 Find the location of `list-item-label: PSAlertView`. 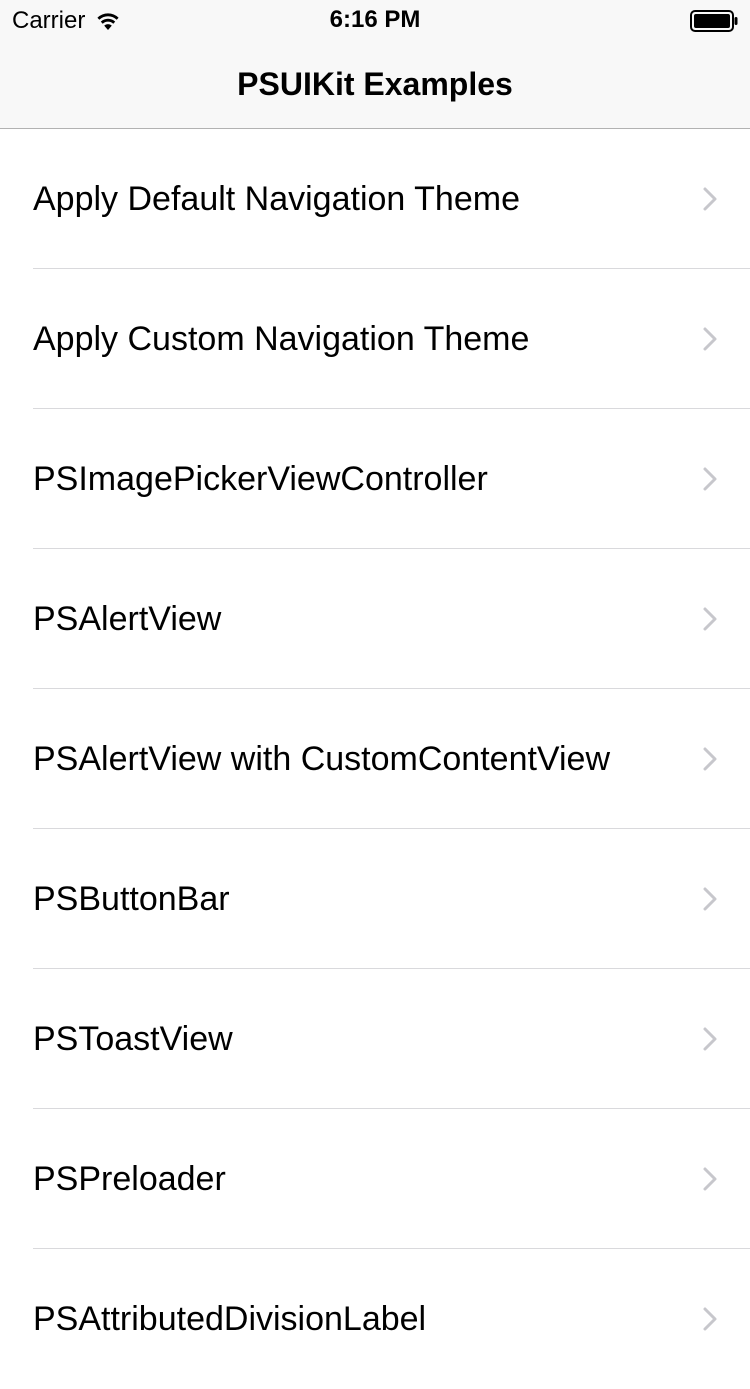

list-item-label: PSAlertView is located at coordinates (127, 619).